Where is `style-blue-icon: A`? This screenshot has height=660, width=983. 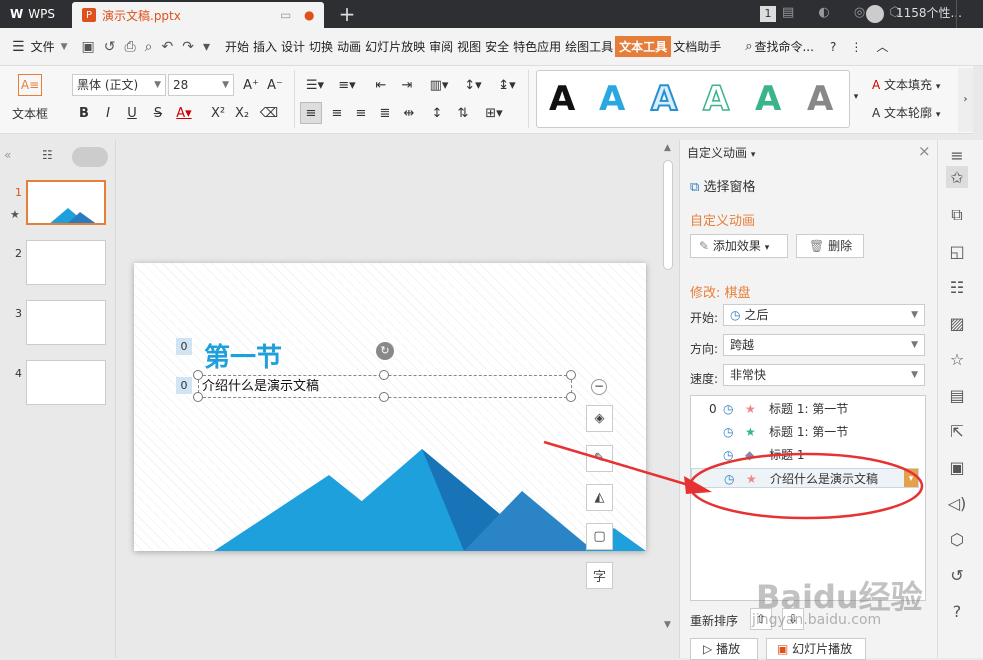 style-blue-icon: A is located at coordinates (612, 99).